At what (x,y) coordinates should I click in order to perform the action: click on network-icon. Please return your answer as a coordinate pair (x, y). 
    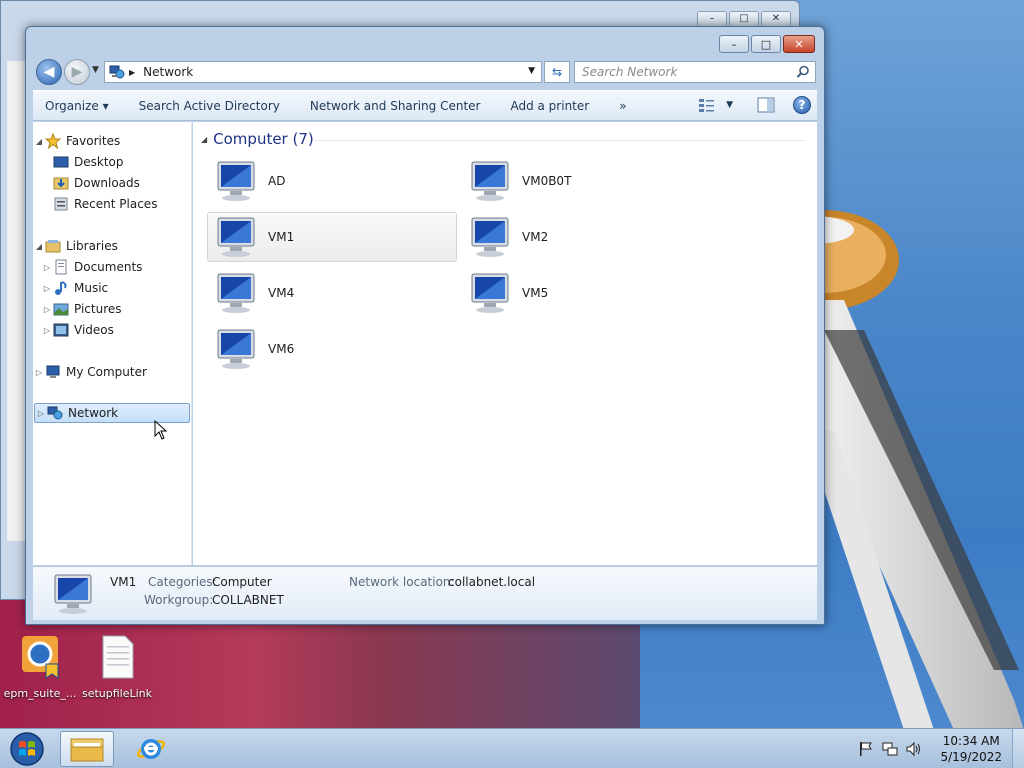
    Looking at the image, I should click on (55, 413).